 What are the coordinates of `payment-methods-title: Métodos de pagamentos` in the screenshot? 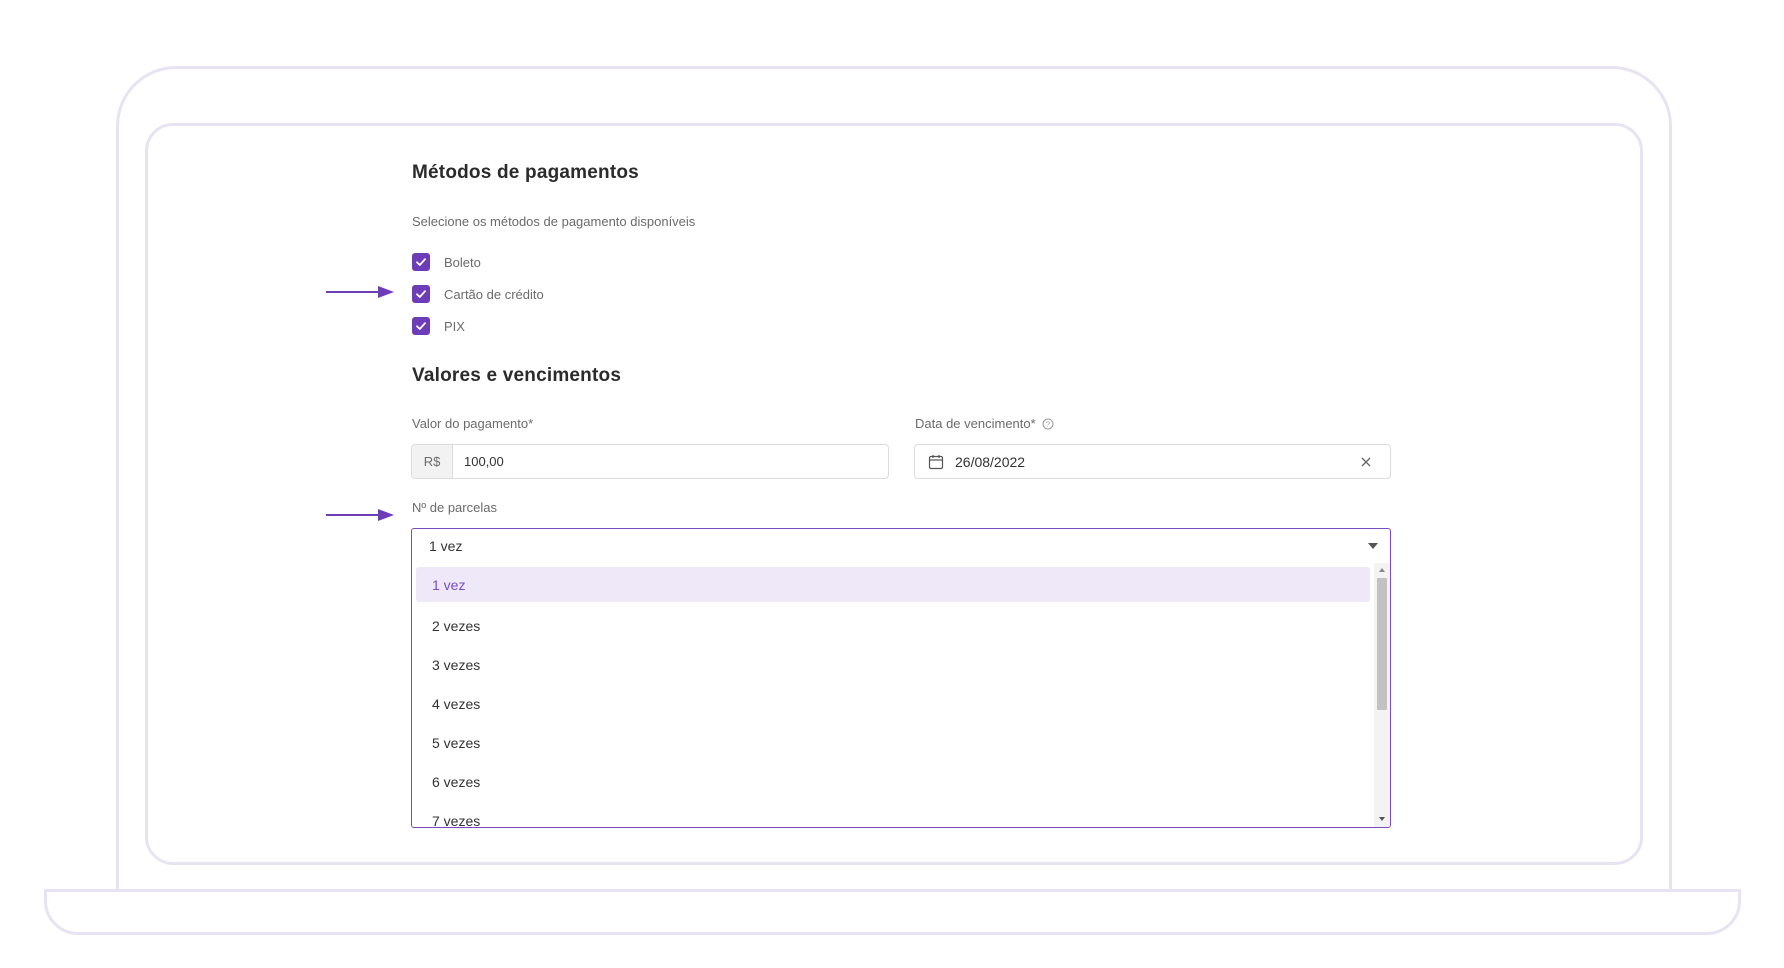 It's located at (525, 172).